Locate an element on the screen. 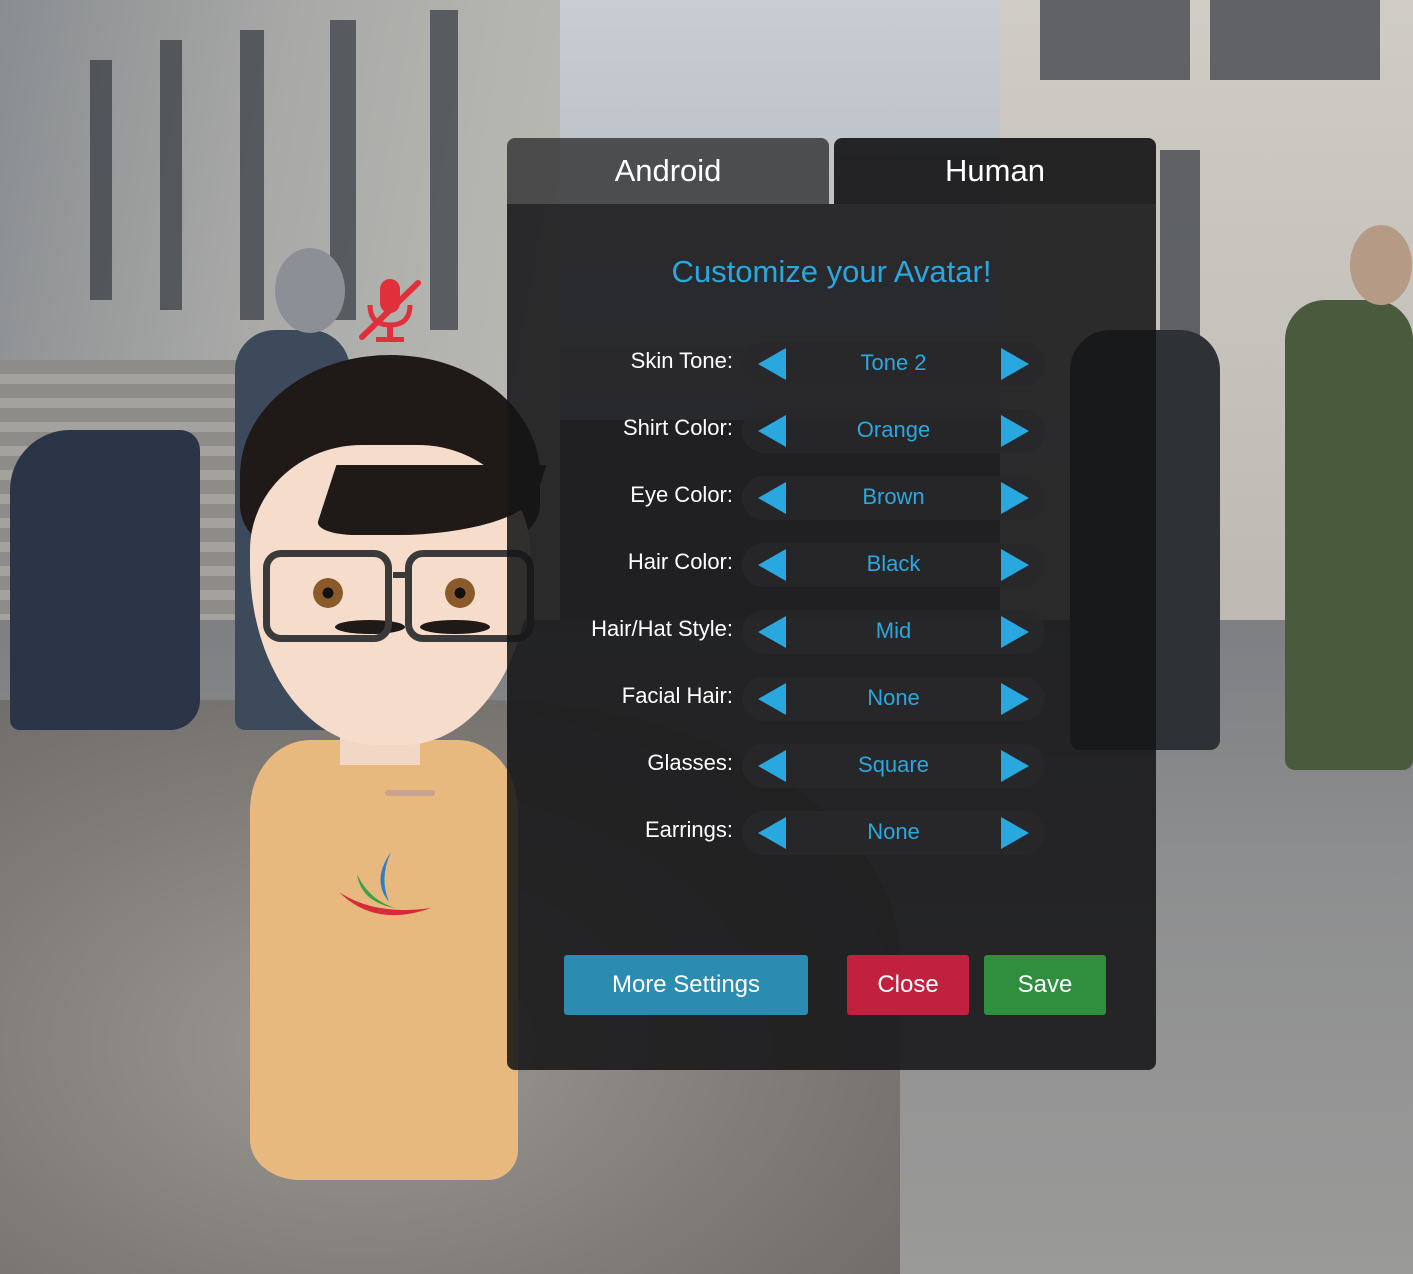 Image resolution: width=1413 pixels, height=1274 pixels. backpack is located at coordinates (105, 580).